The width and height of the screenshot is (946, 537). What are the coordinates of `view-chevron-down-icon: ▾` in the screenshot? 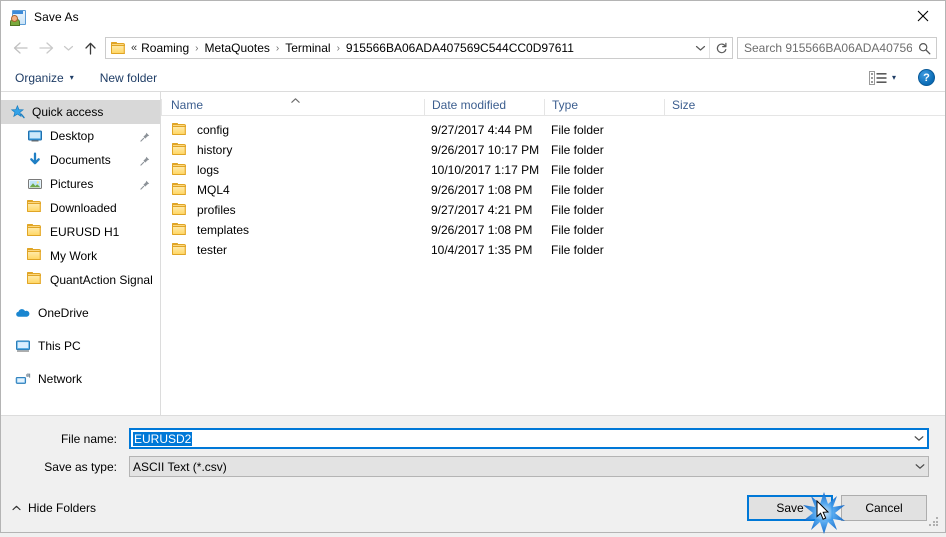 It's located at (894, 77).